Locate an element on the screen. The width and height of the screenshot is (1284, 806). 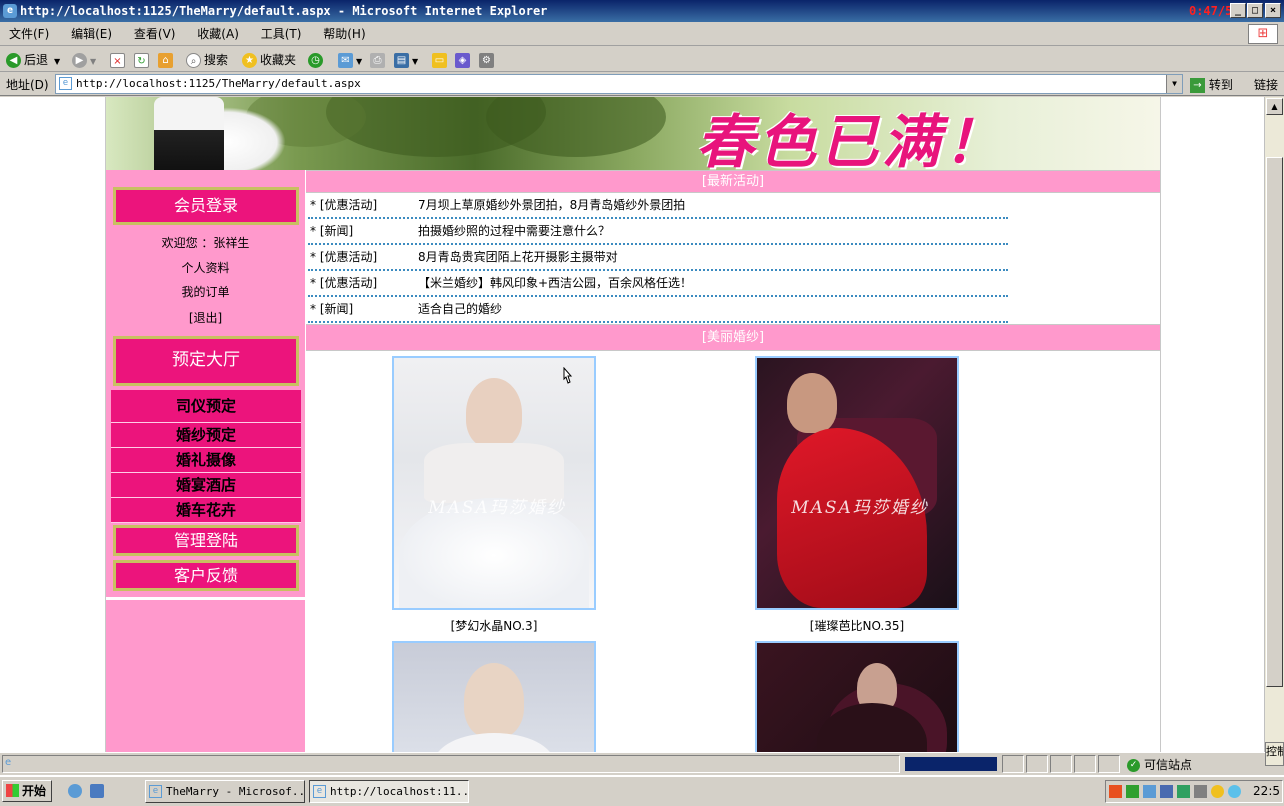
start-button: 开始 is located at coordinates (27, 791).